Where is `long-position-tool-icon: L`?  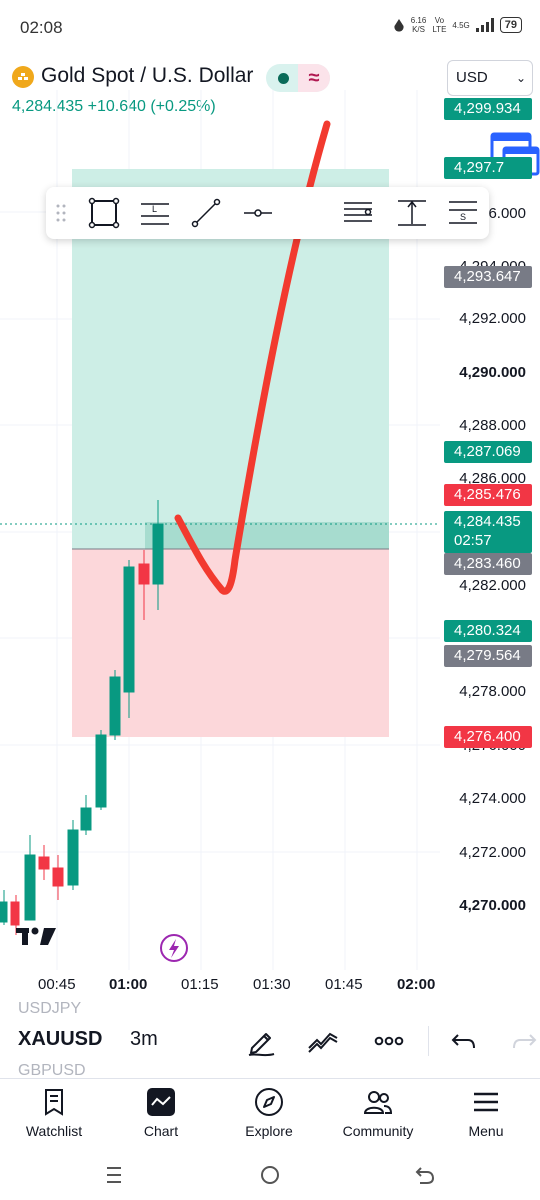
long-position-tool-icon: L is located at coordinates (155, 213).